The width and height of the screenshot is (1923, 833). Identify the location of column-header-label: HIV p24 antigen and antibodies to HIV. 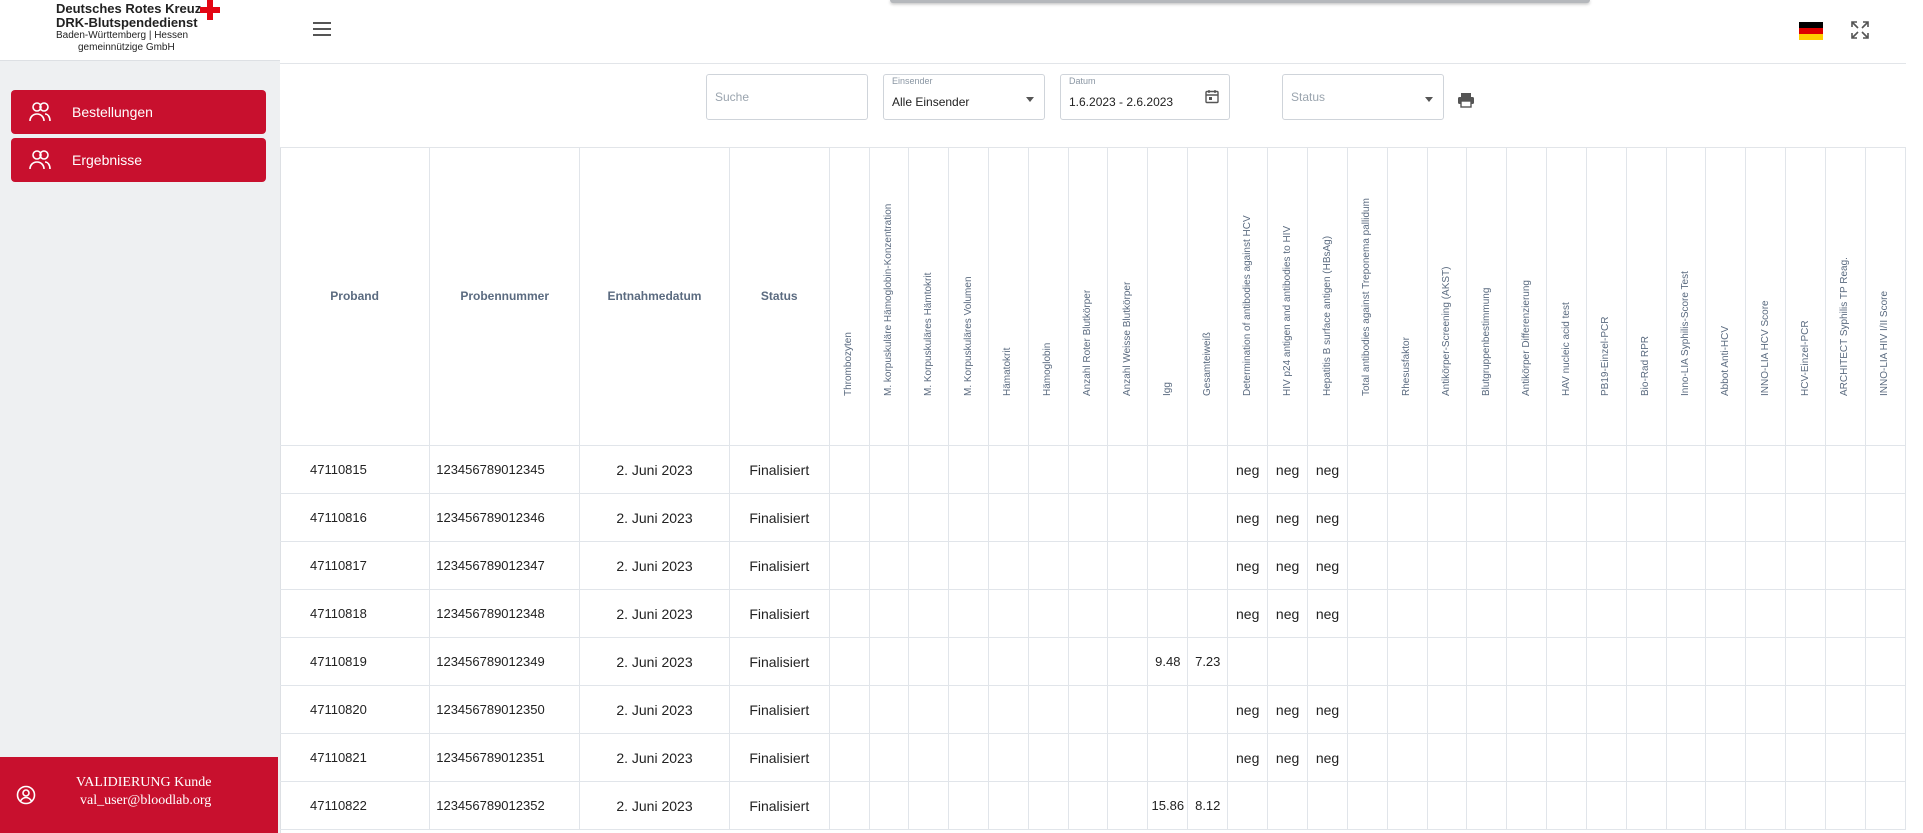
(1287, 310).